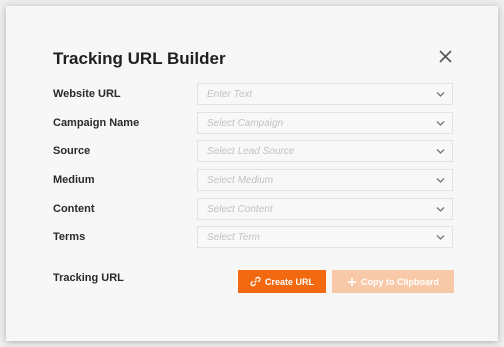  Describe the element at coordinates (74, 180) in the screenshot. I see `medium-label: Medium` at that location.